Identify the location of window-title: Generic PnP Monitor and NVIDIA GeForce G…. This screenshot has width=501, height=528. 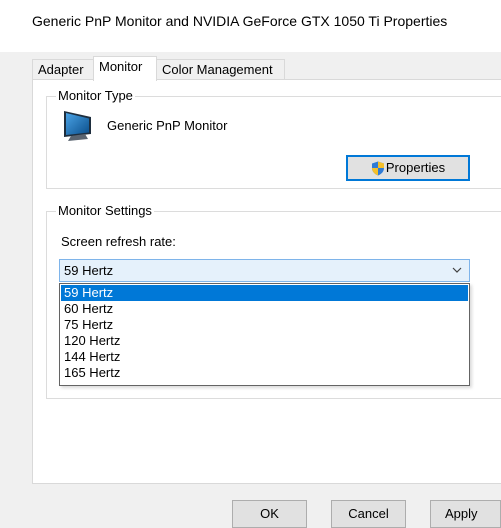
(240, 21).